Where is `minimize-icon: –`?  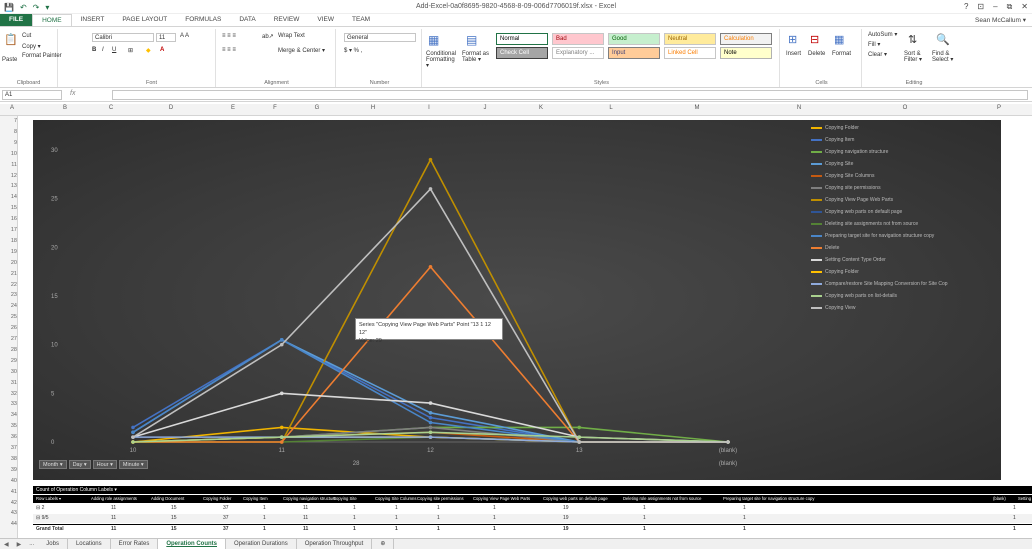 minimize-icon: – is located at coordinates (995, 7).